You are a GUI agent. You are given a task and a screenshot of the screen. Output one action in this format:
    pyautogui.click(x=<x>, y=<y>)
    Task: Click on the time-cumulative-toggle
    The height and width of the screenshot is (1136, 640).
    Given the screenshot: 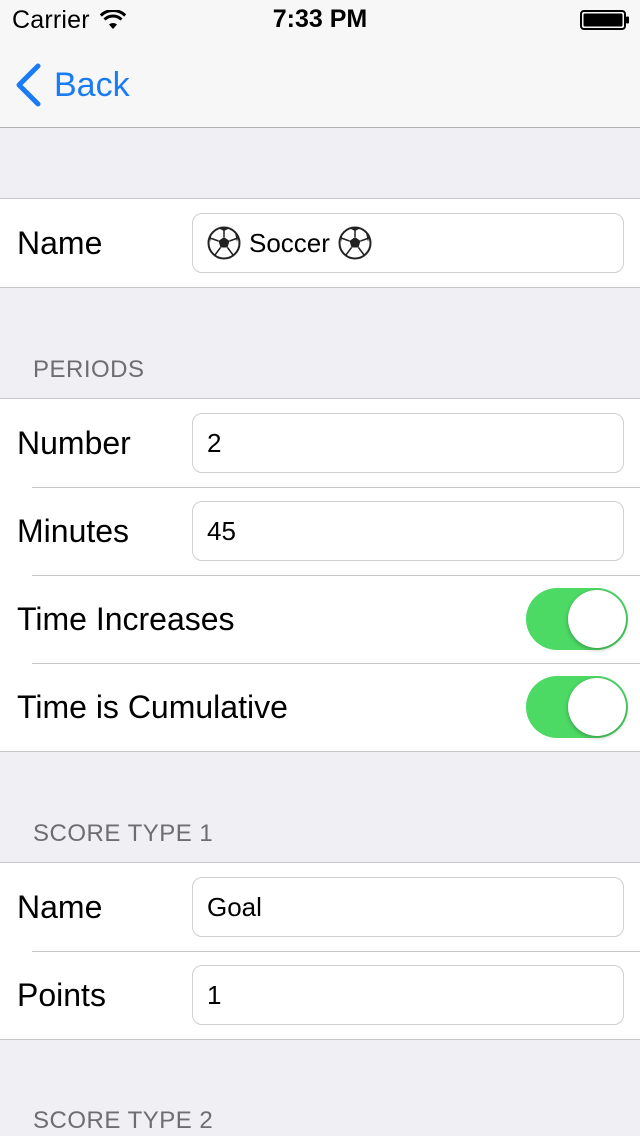 What is the action you would take?
    pyautogui.click(x=577, y=707)
    